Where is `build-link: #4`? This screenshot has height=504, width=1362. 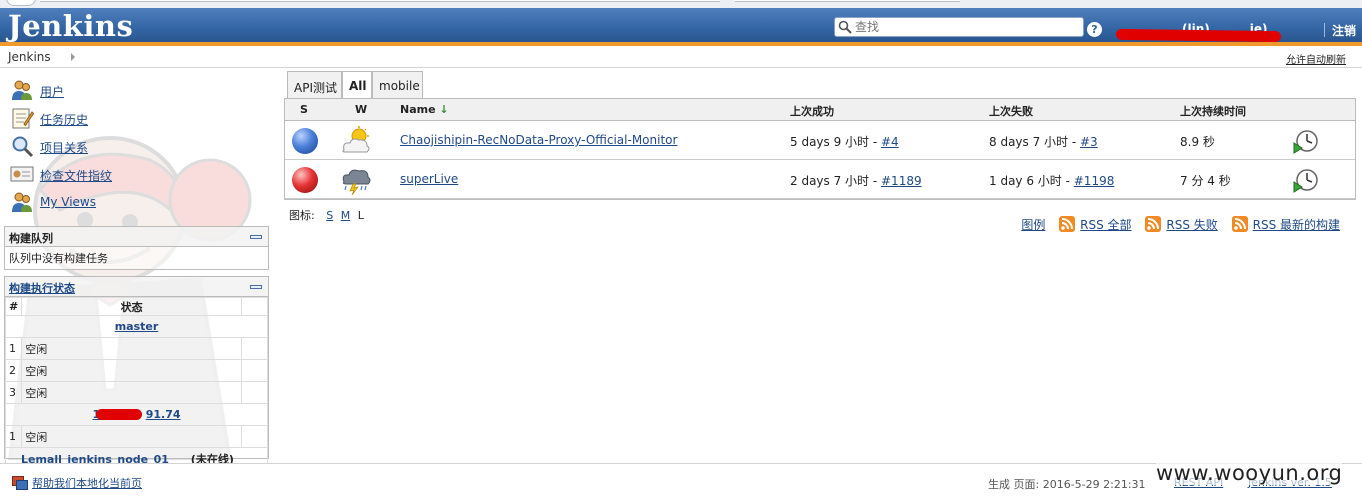 build-link: #4 is located at coordinates (890, 142).